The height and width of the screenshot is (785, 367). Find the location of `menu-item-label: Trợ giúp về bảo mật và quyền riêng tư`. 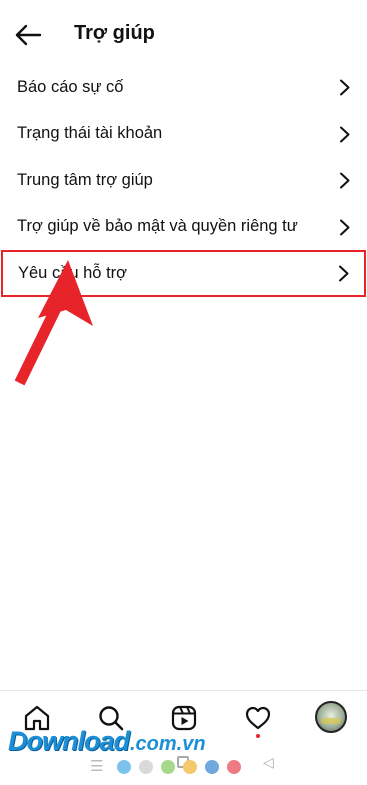

menu-item-label: Trợ giúp về bảo mật và quyền riêng tư is located at coordinates (157, 226).